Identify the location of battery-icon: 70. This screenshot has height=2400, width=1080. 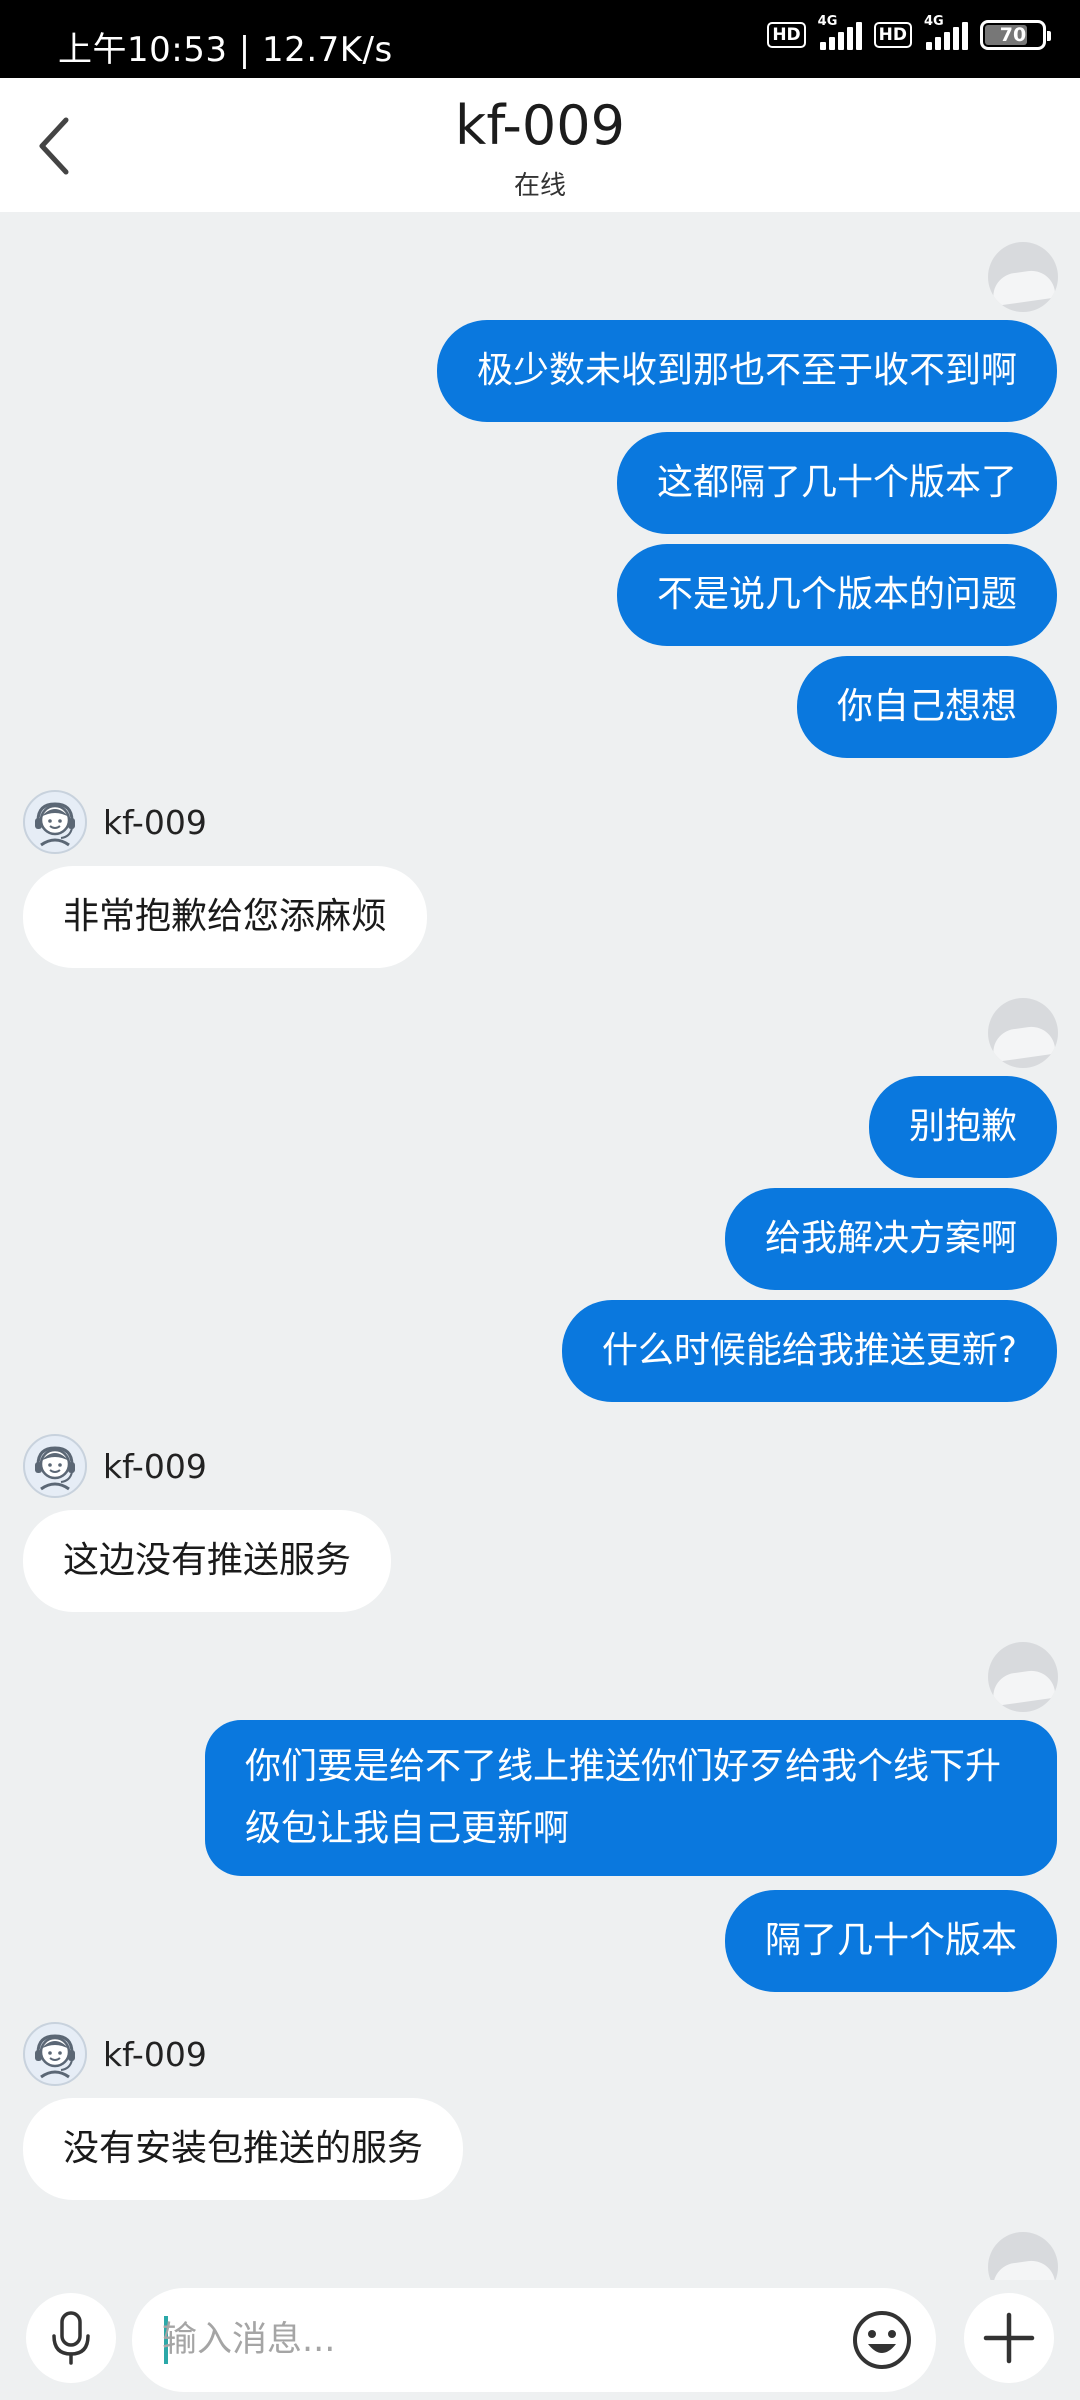
(1015, 35).